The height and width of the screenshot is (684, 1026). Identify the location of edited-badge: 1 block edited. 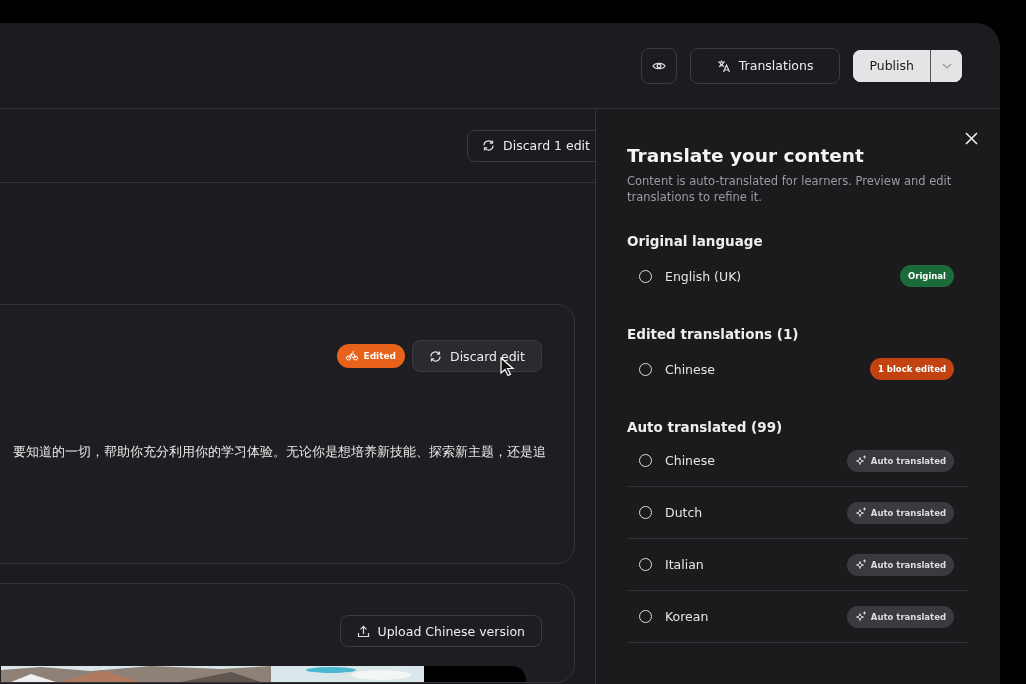
(911, 369).